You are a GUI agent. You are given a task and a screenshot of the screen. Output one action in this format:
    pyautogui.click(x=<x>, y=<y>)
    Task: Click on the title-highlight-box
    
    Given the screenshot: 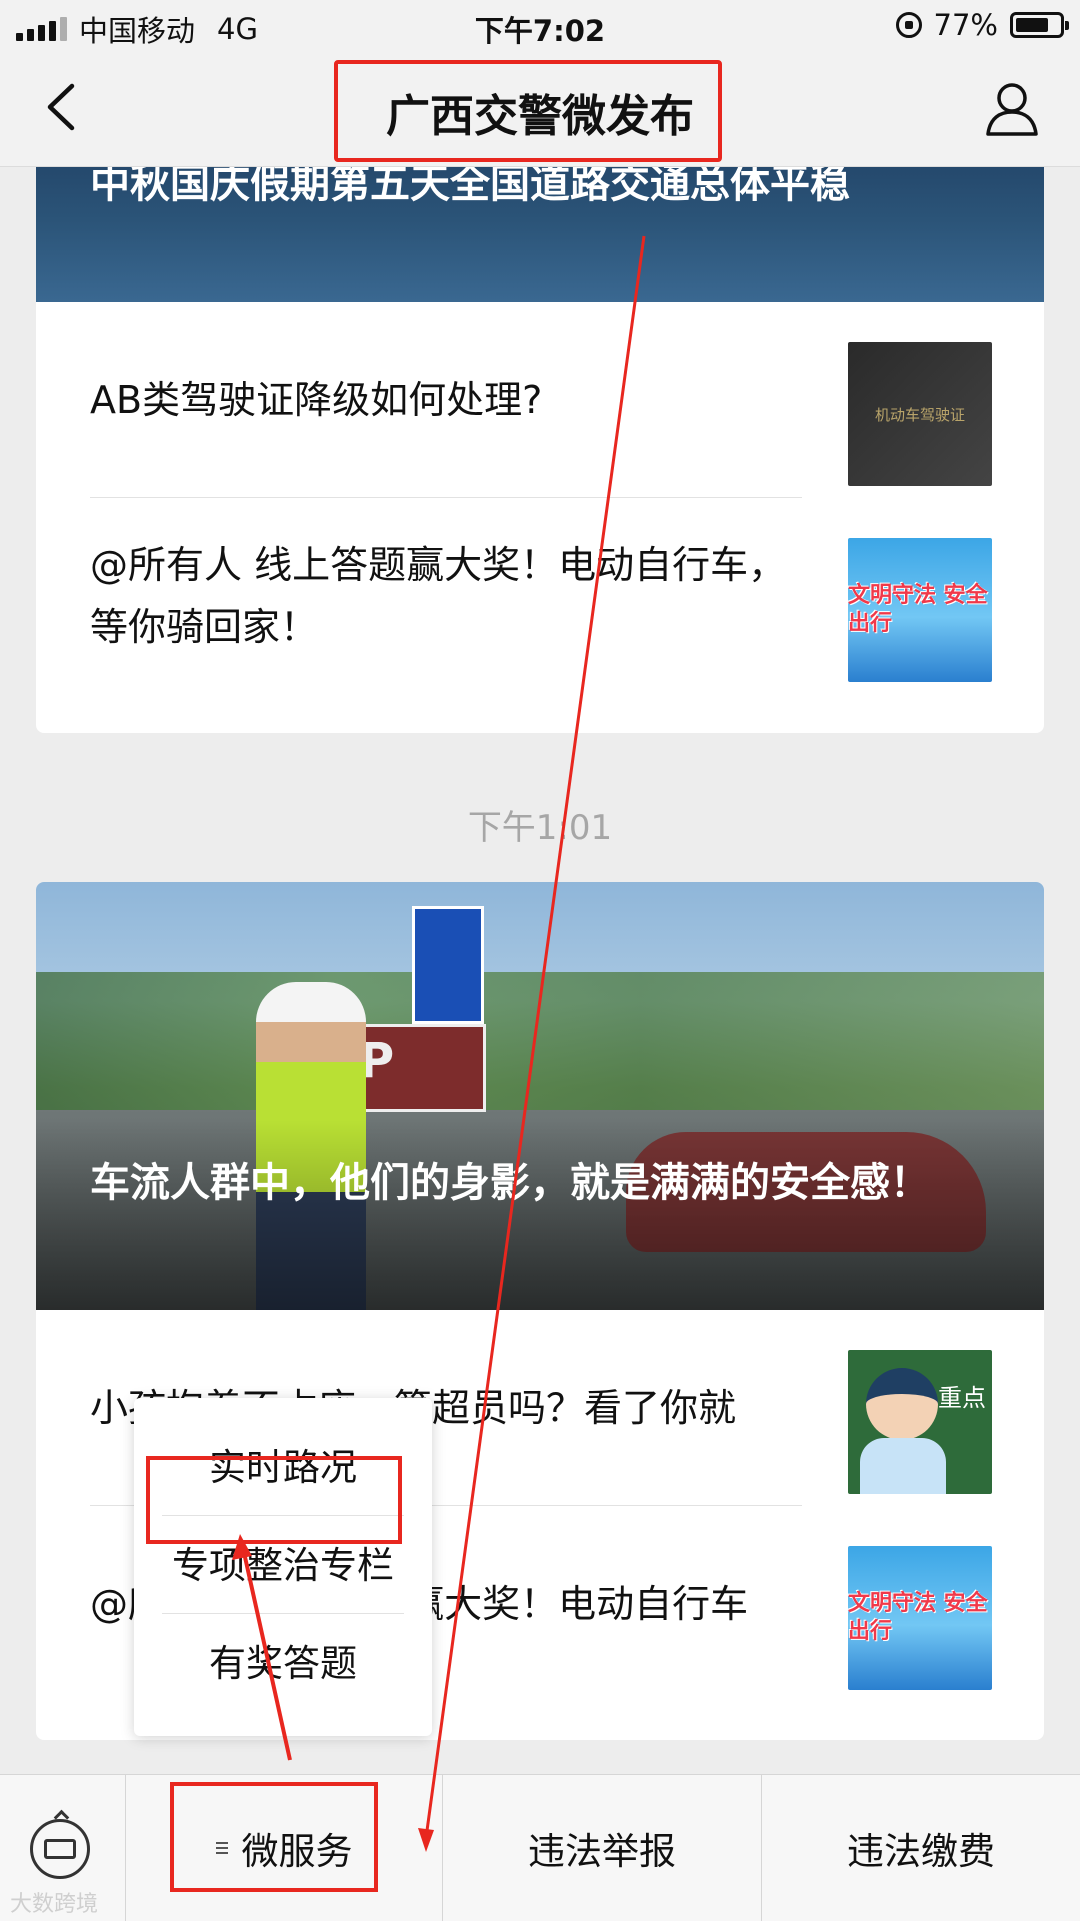 What is the action you would take?
    pyautogui.click(x=528, y=111)
    